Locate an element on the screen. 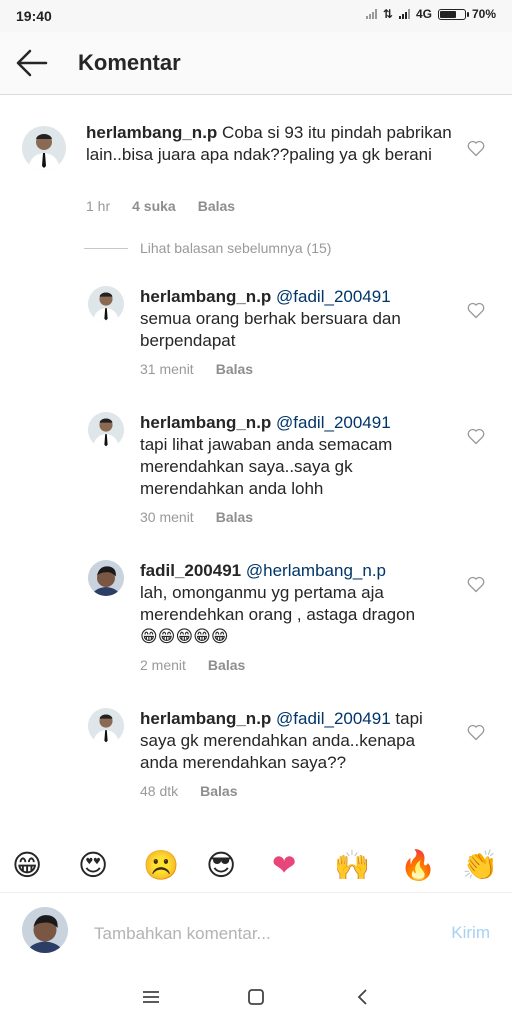 Image resolution: width=512 pixels, height=1024 pixels. comment-time: 1 hr is located at coordinates (98, 206).